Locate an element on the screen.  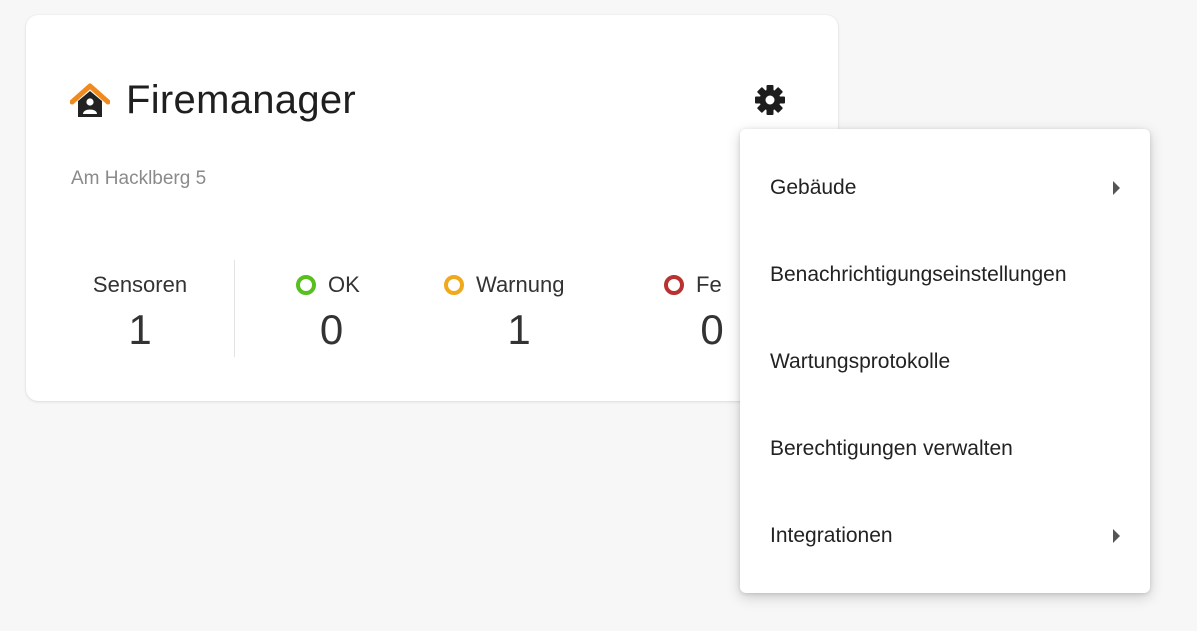
card-header: Firemanager is located at coordinates (213, 100).